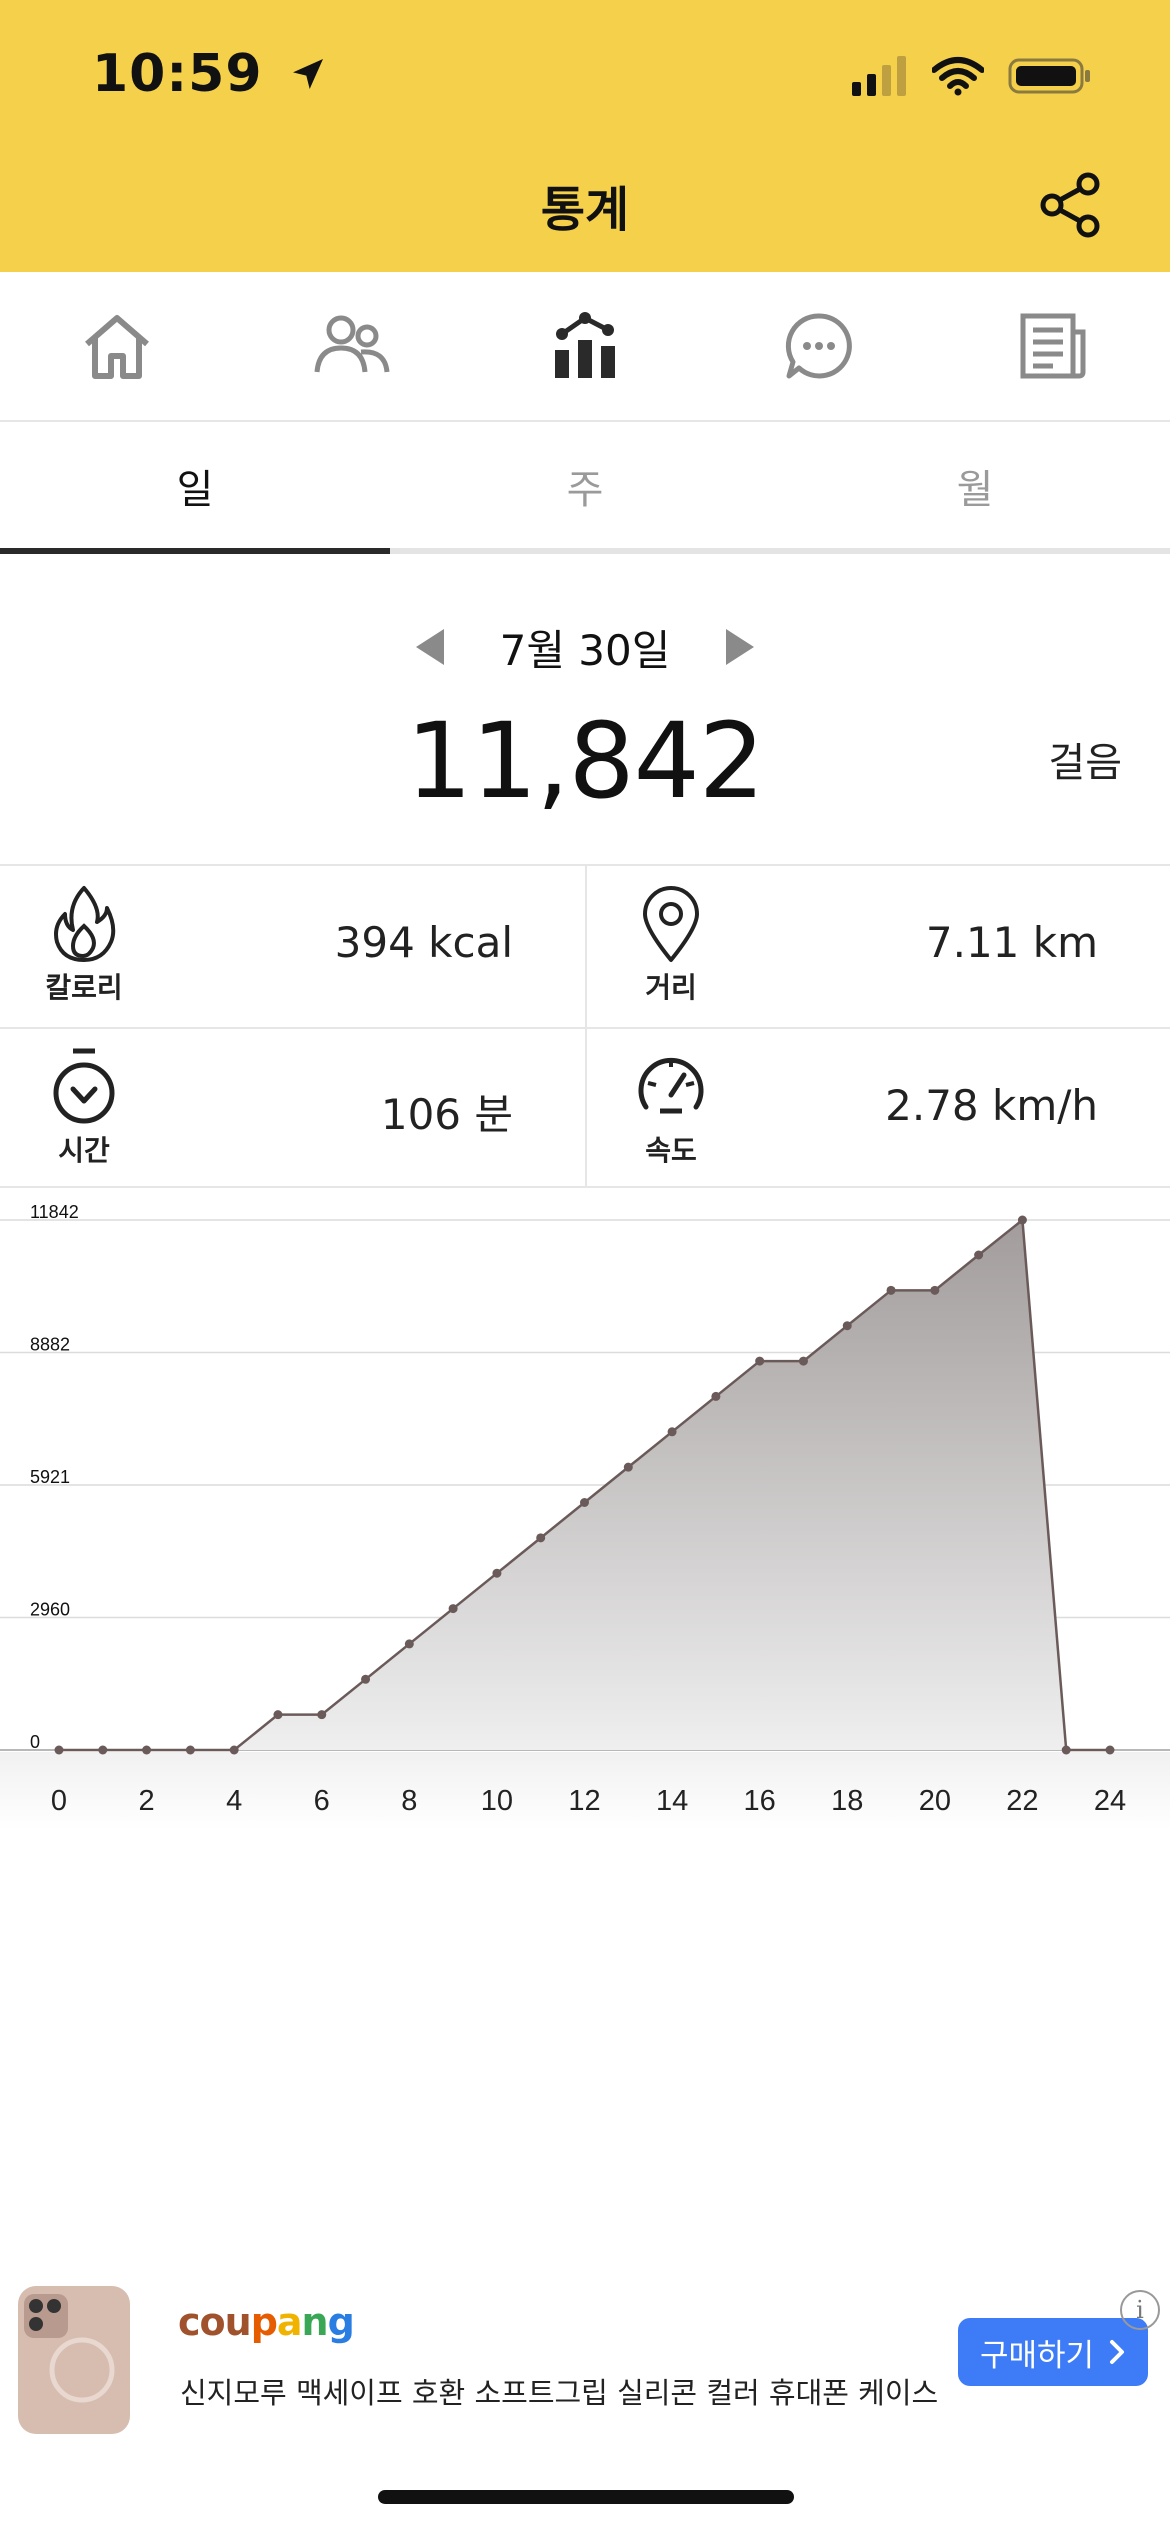  What do you see at coordinates (147, 1801) in the screenshot?
I see `chart-x-tick-label: 2` at bounding box center [147, 1801].